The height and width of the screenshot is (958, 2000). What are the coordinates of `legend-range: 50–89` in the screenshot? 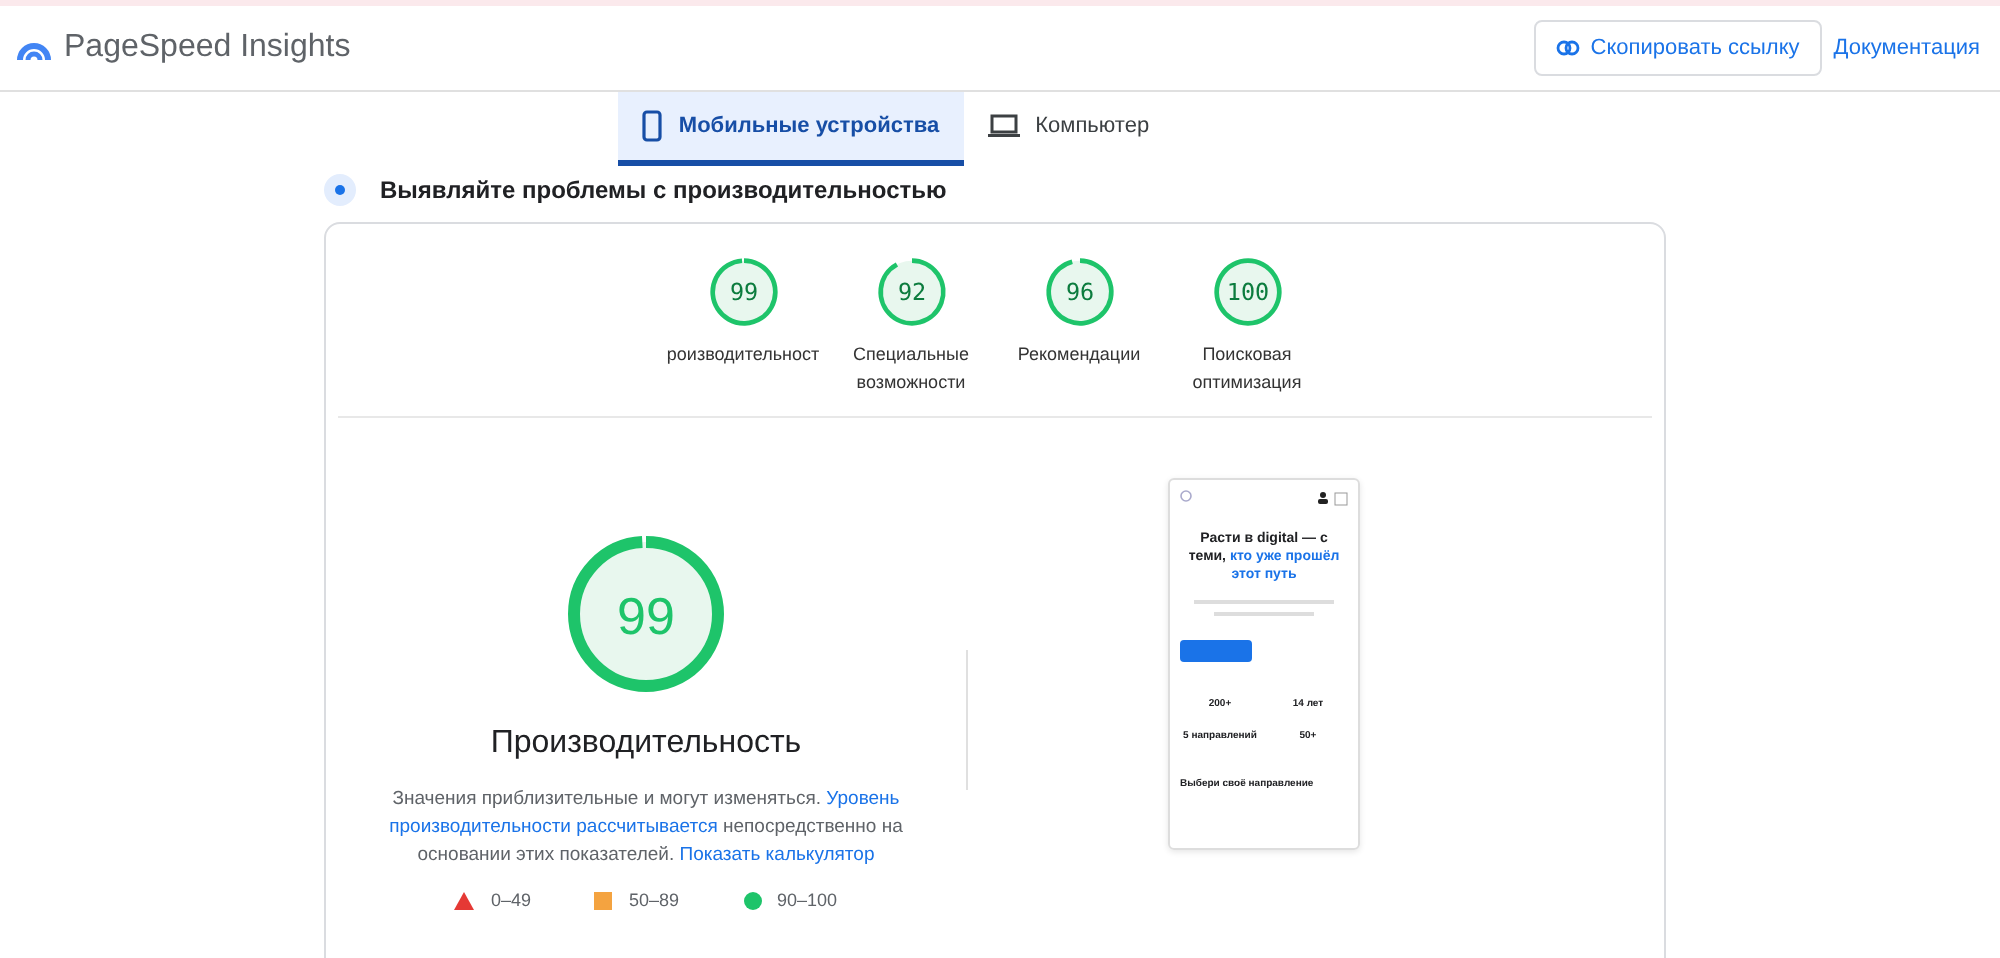 It's located at (653, 900).